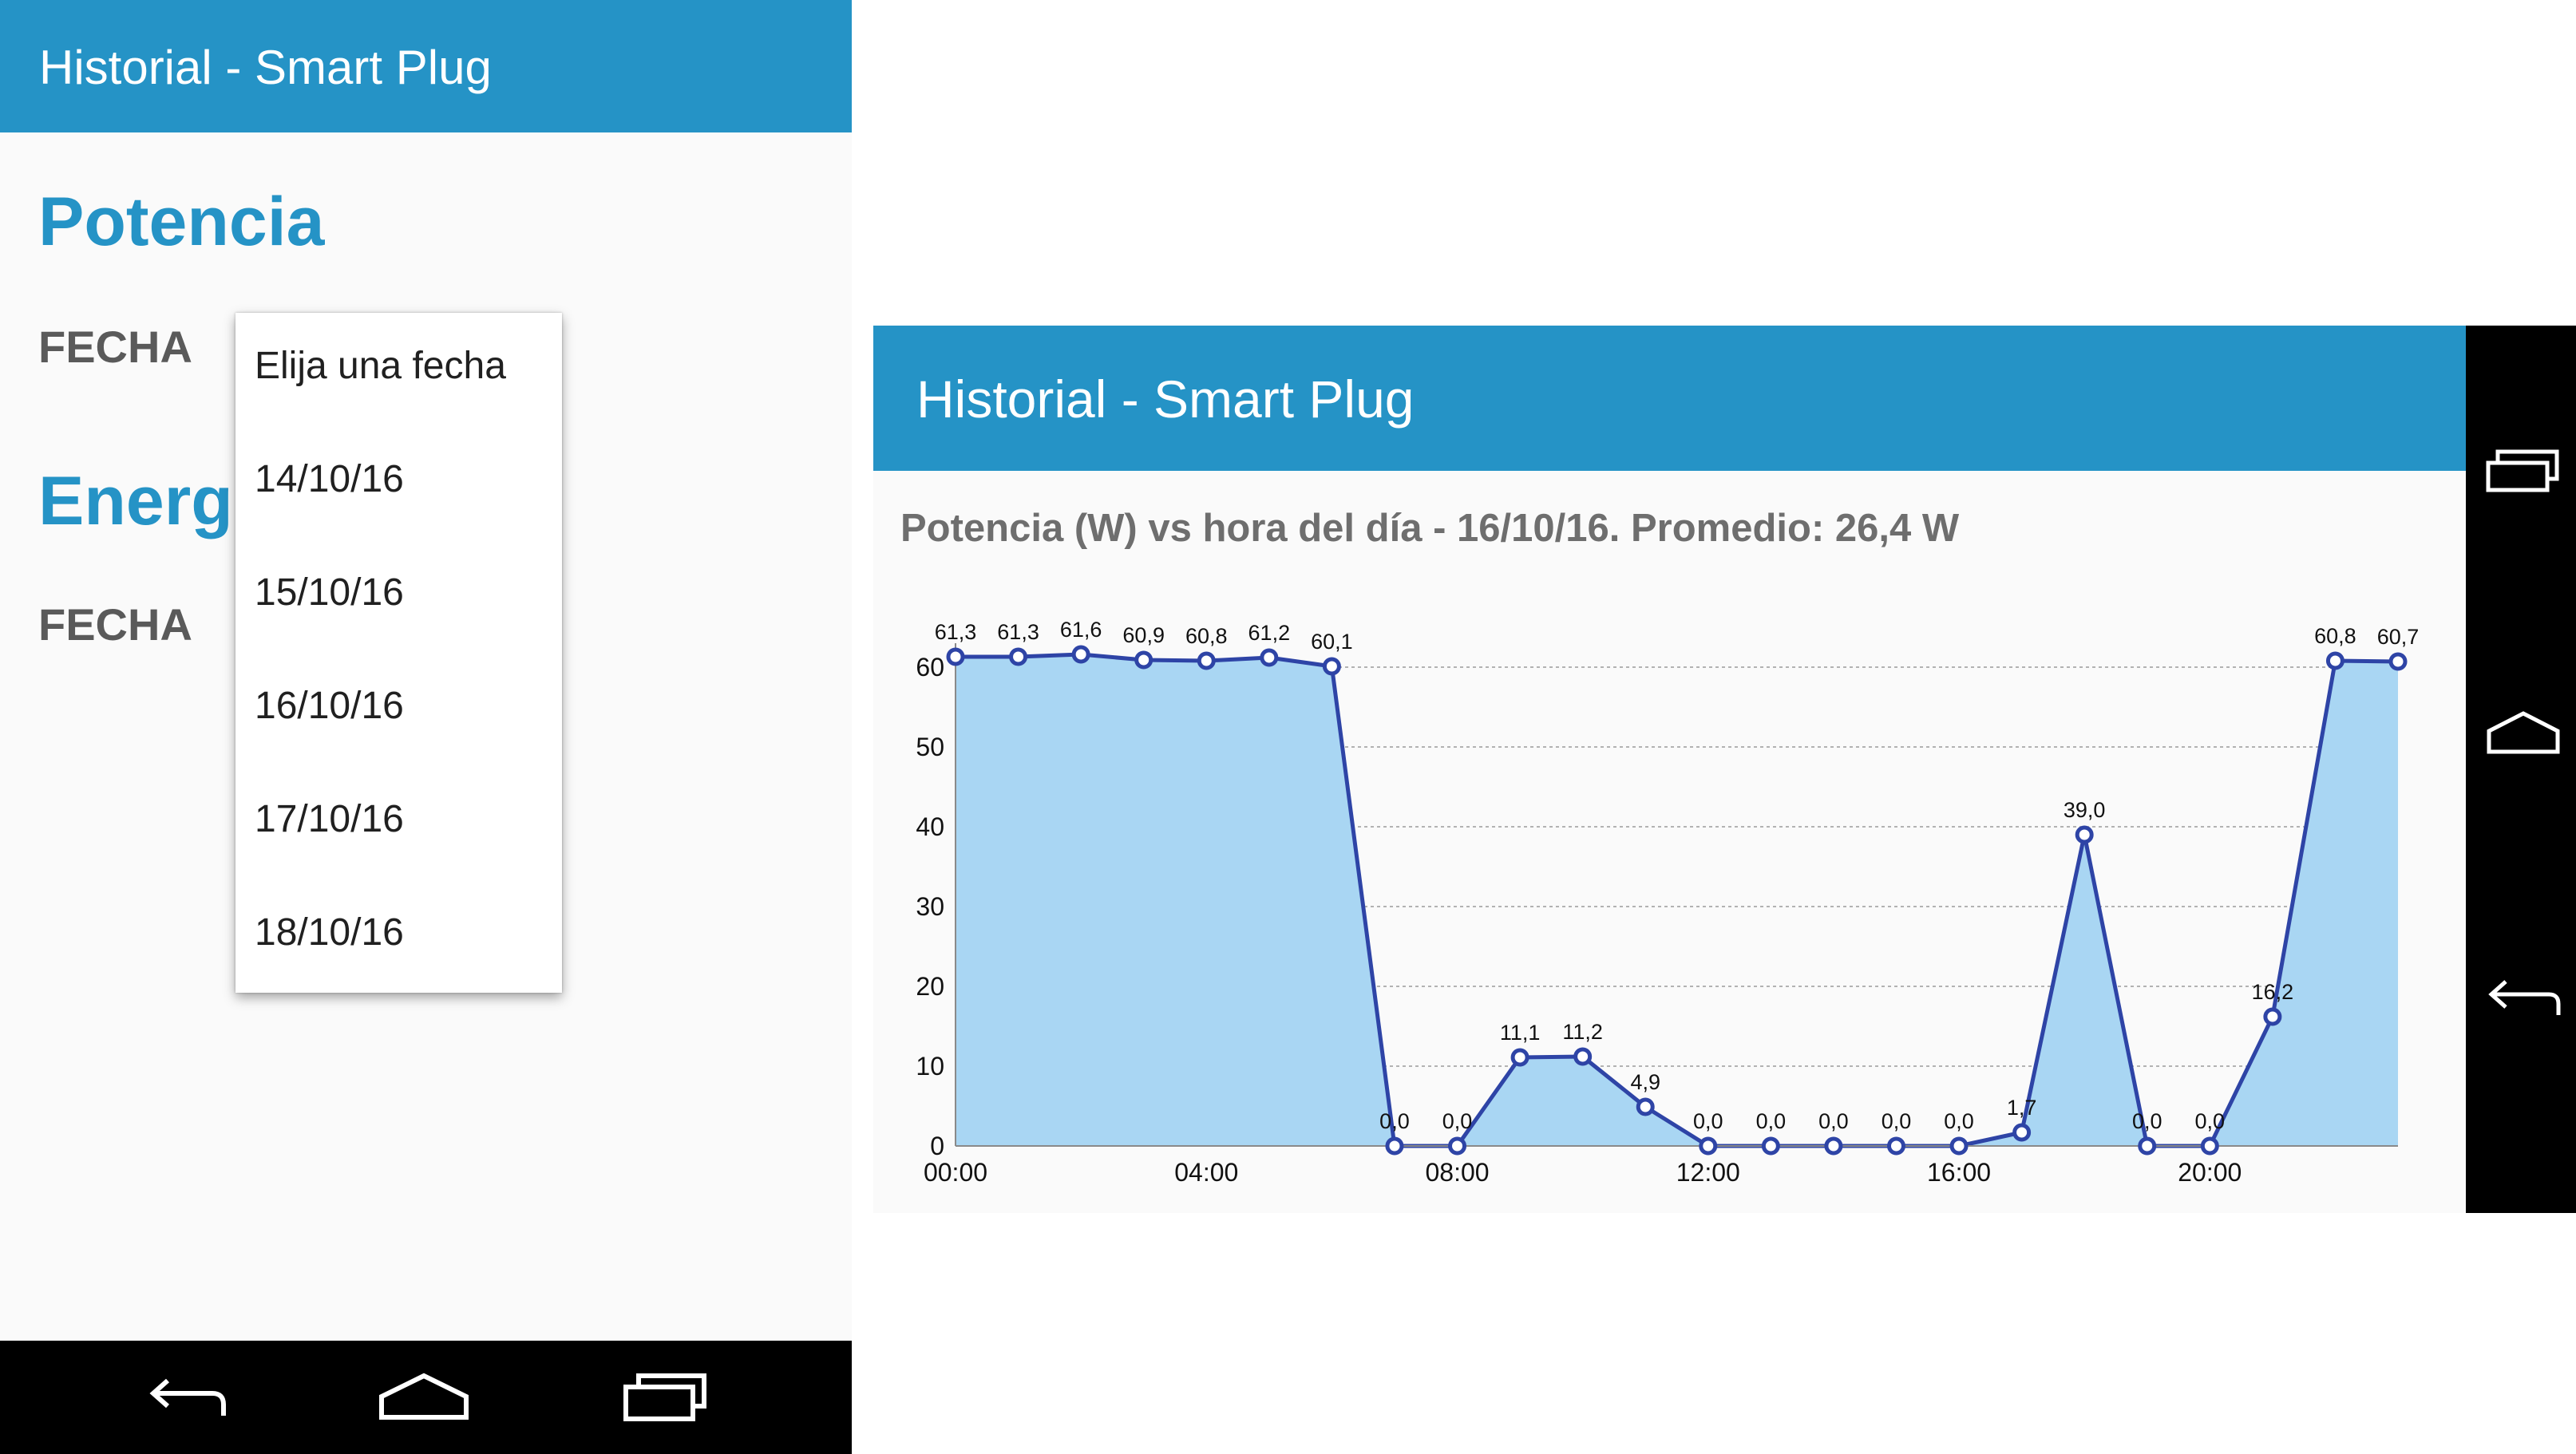 The image size is (2576, 1454). I want to click on y-tick-label: 50, so click(930, 747).